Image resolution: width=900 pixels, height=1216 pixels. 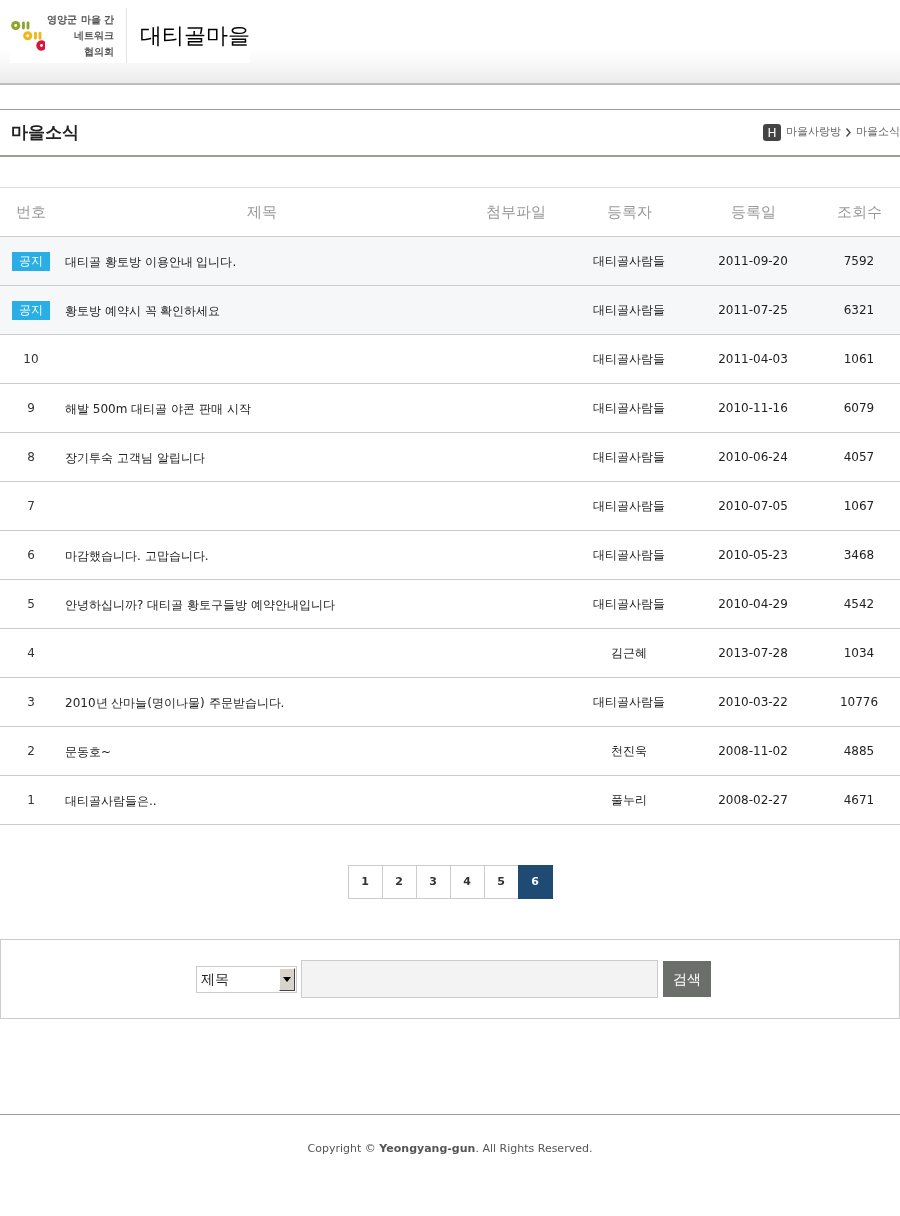 I want to click on column-header: 조회수, so click(x=859, y=212).